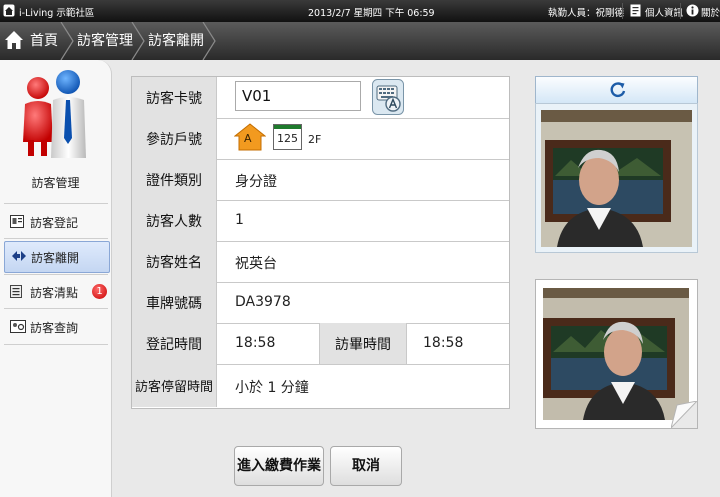 Image resolution: width=720 pixels, height=497 pixels. I want to click on personal-info-link: 個人資訊, so click(664, 12).